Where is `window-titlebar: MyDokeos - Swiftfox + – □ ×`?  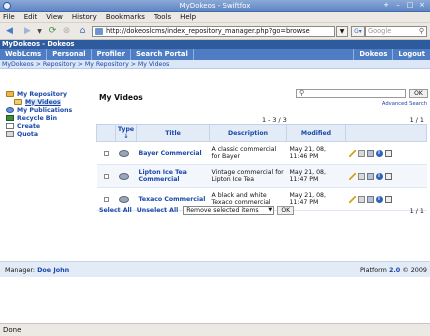 window-titlebar: MyDokeos - Swiftfox + – □ × is located at coordinates (215, 6).